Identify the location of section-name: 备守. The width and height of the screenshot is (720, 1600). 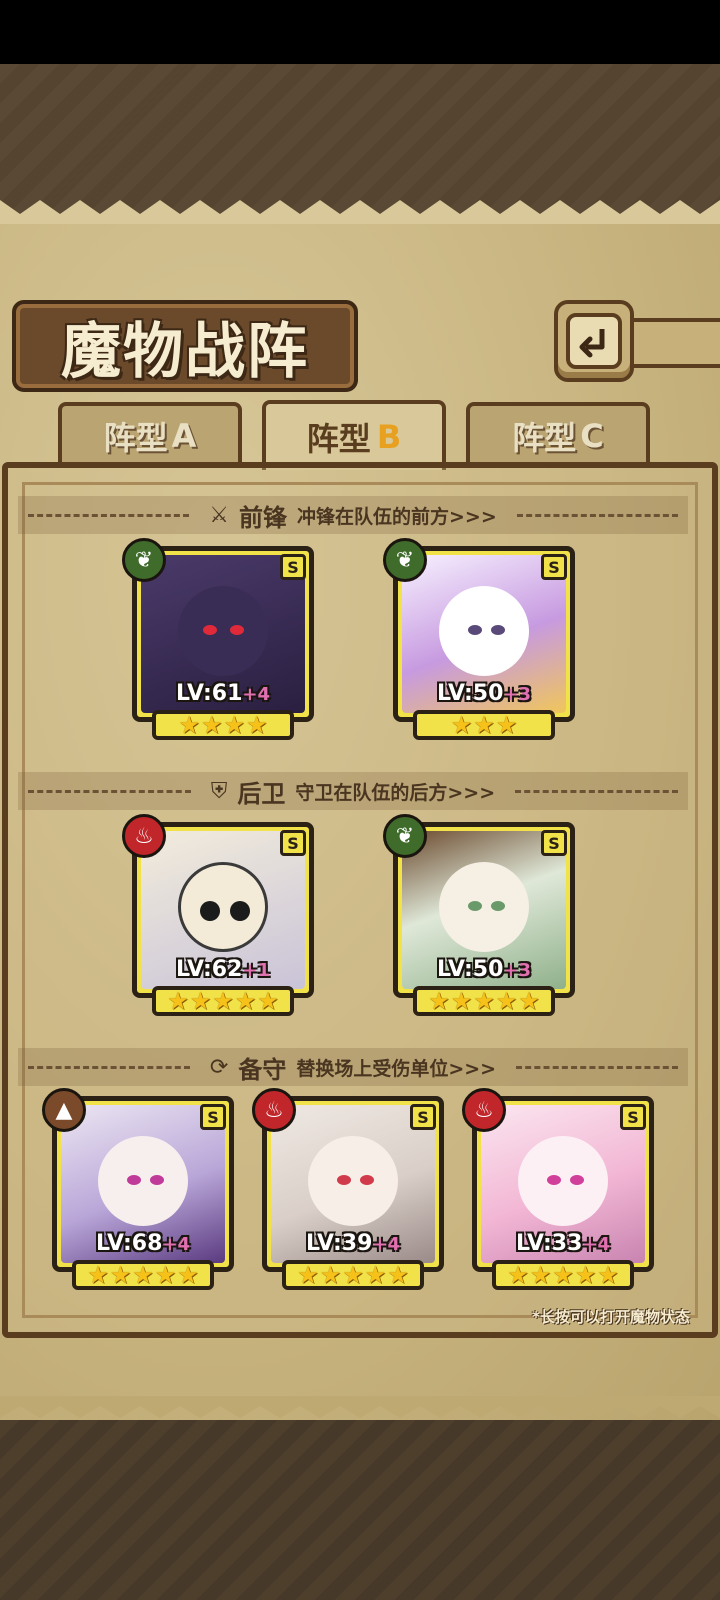
(262, 1069).